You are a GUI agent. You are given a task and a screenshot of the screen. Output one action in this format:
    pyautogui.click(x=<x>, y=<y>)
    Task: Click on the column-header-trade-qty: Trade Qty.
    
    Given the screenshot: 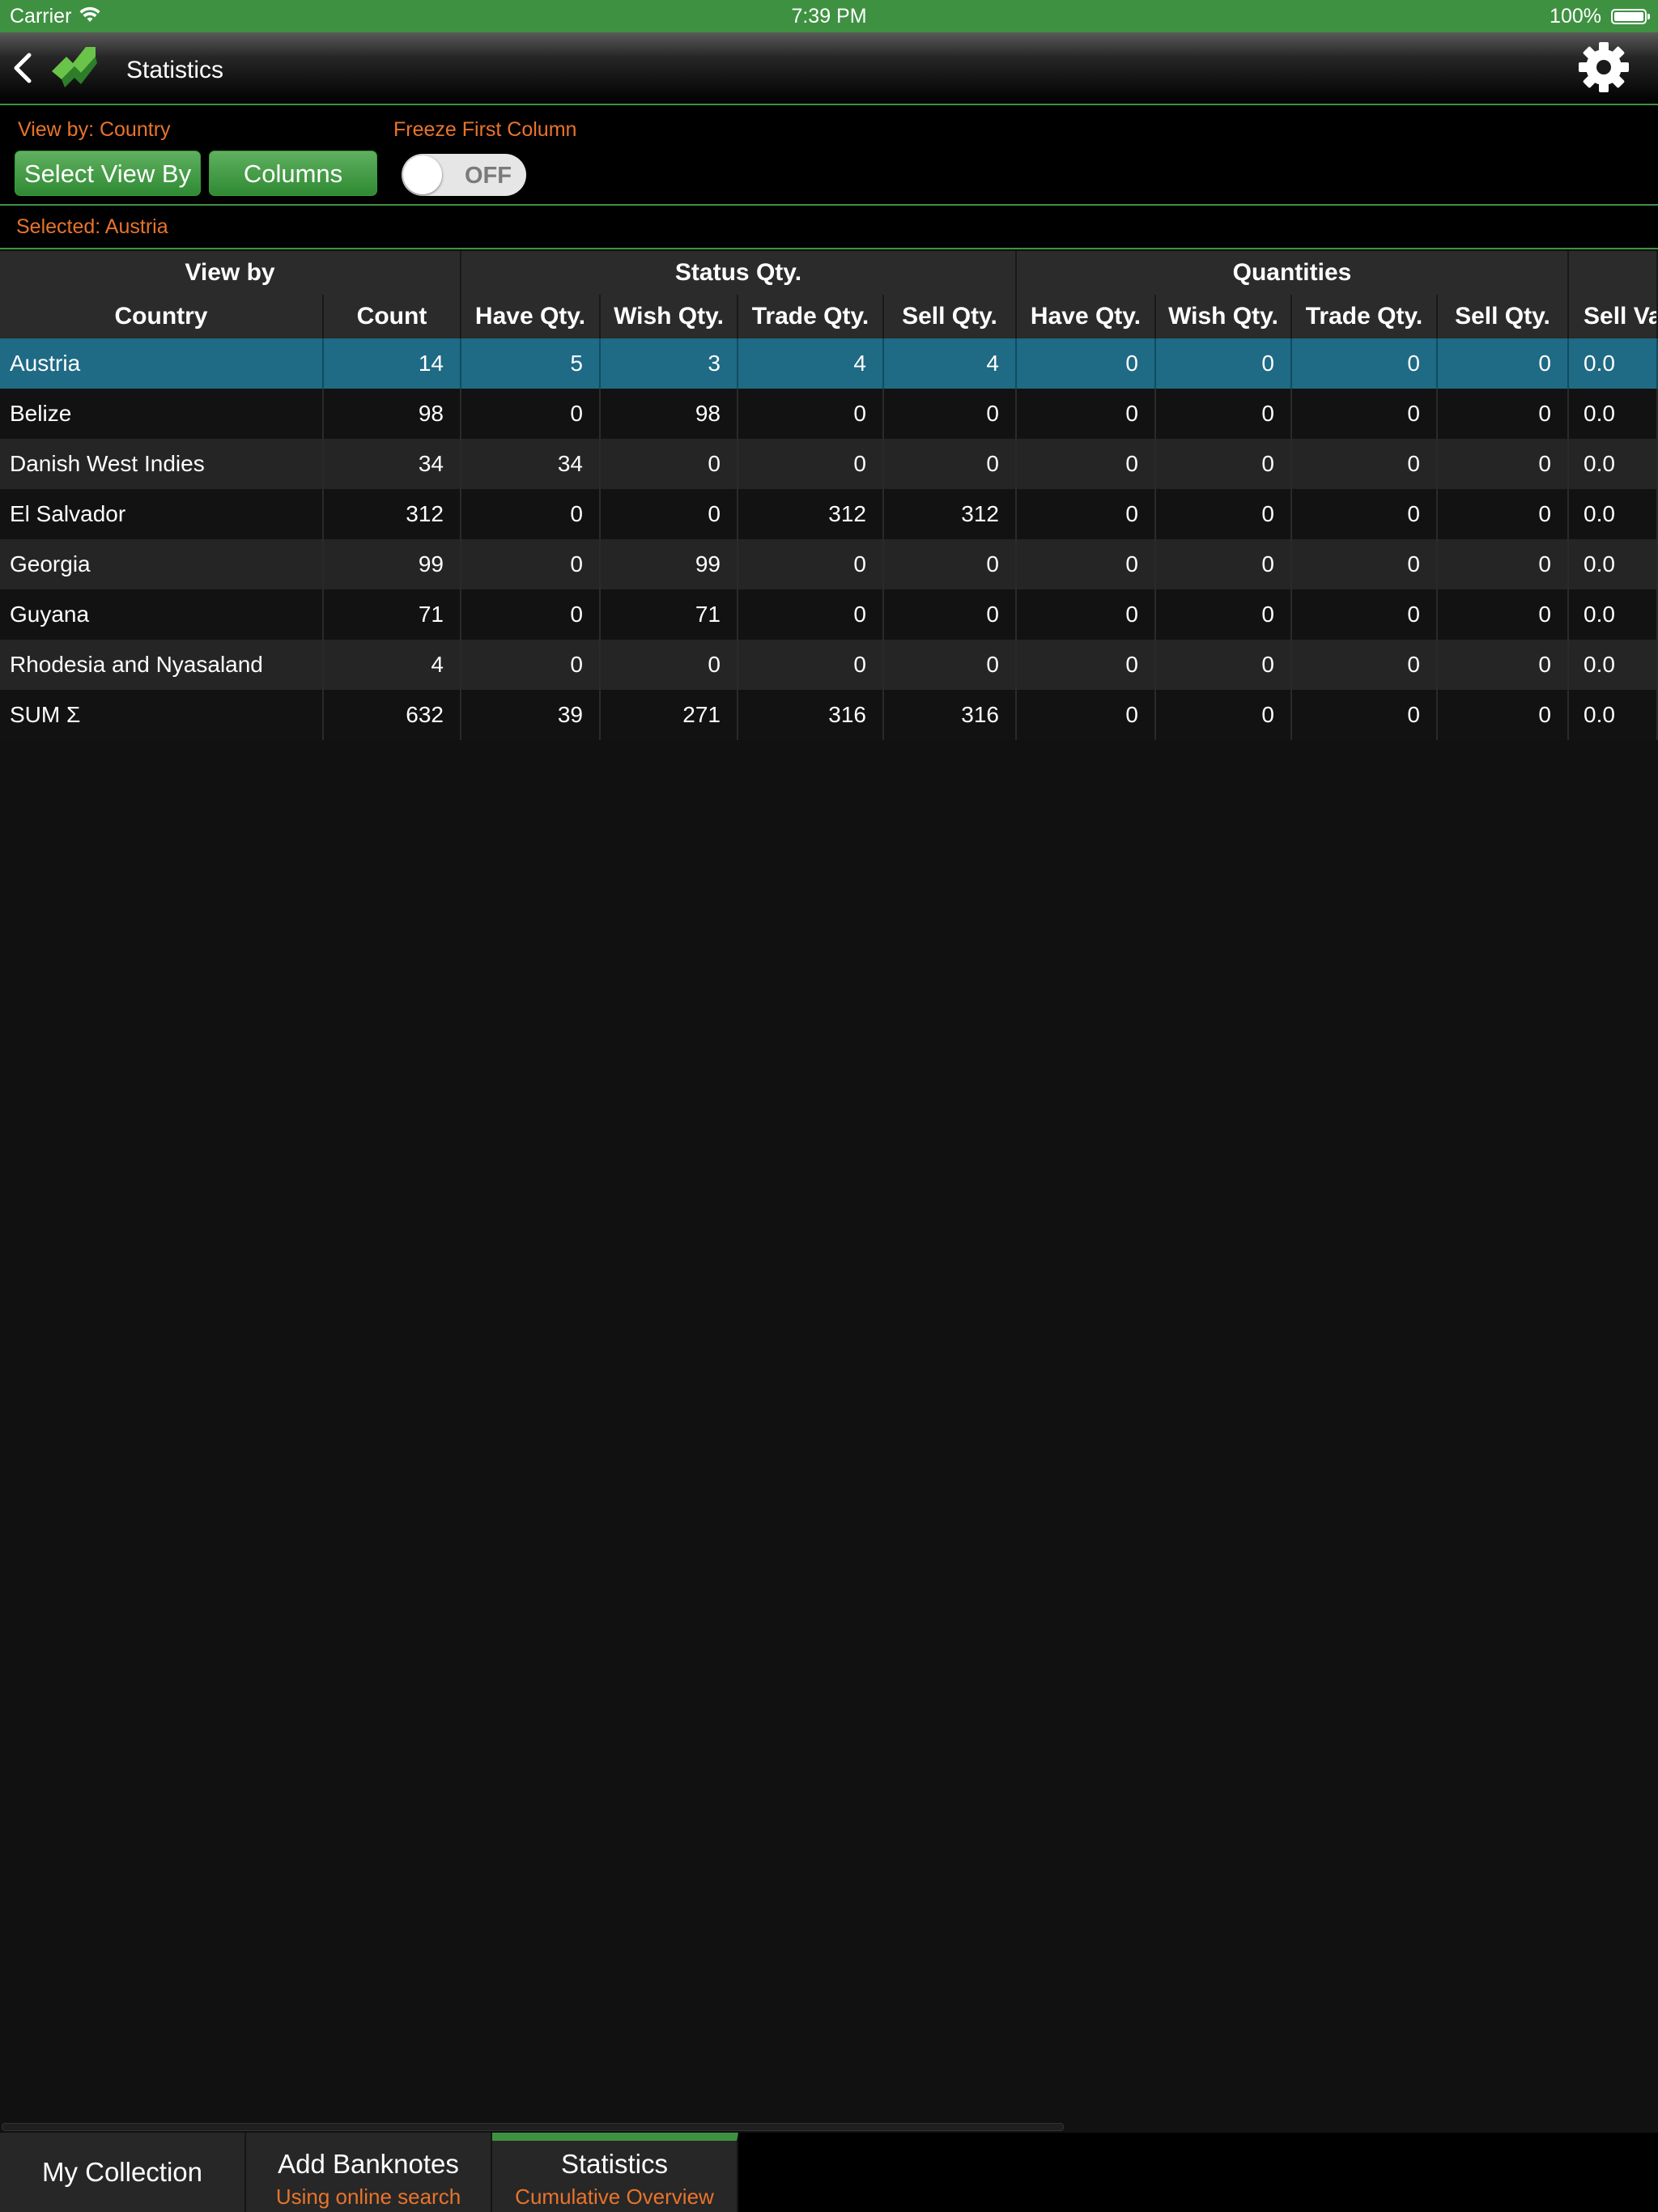 What is the action you would take?
    pyautogui.click(x=811, y=316)
    